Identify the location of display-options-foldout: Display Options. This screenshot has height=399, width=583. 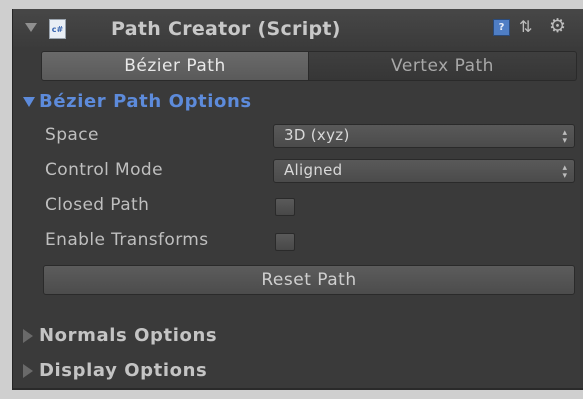
(115, 370).